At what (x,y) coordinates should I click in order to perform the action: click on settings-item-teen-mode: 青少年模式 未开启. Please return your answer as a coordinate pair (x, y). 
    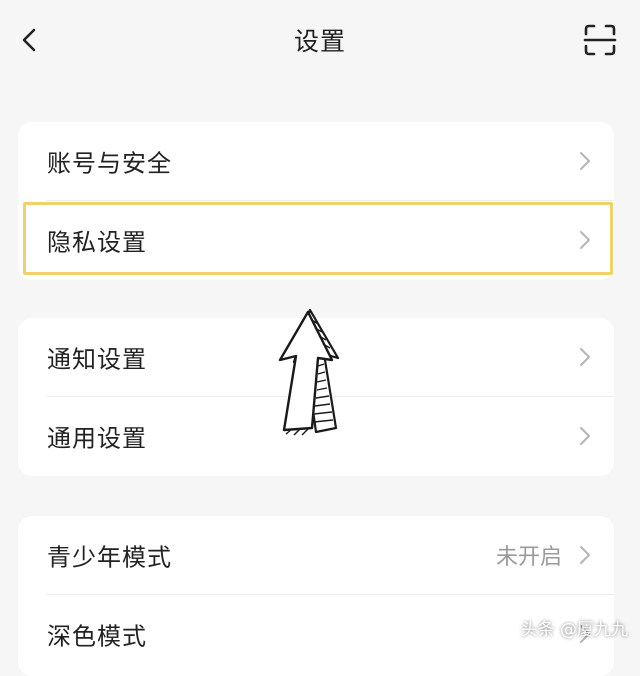
    Looking at the image, I should click on (316, 555).